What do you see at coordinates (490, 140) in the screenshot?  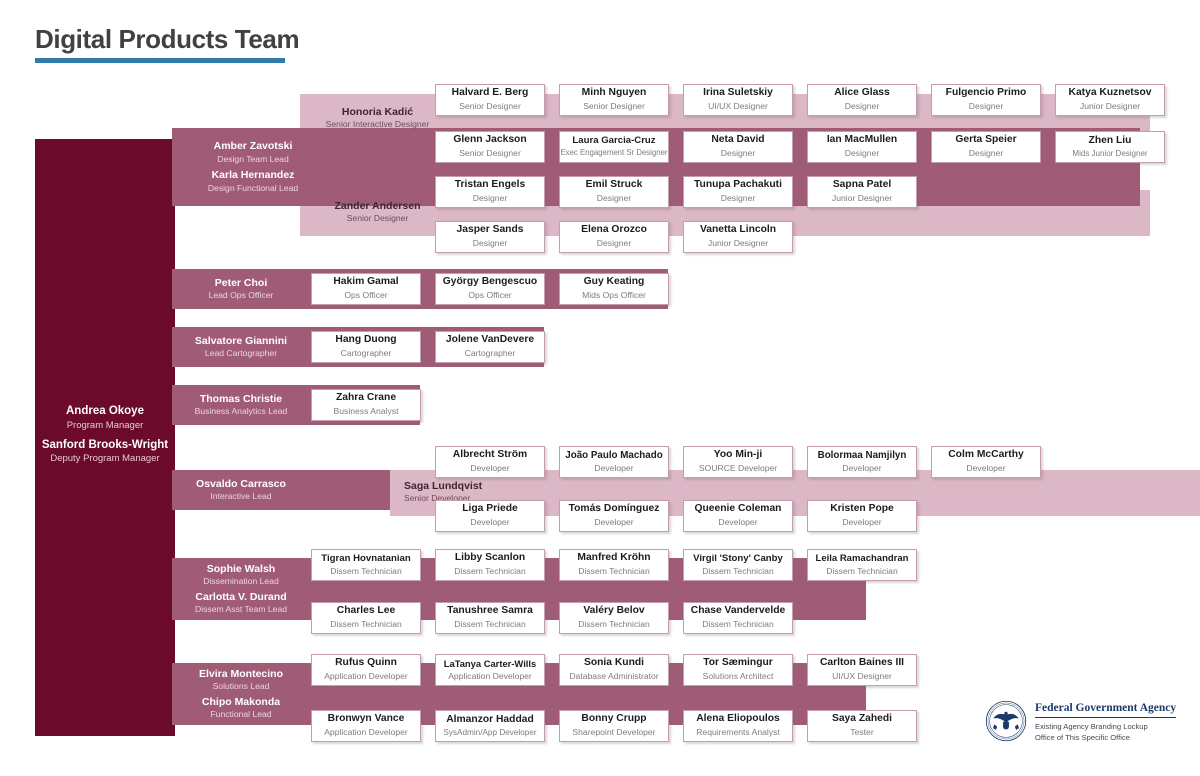 I see `card-name: Glenn Jackson` at bounding box center [490, 140].